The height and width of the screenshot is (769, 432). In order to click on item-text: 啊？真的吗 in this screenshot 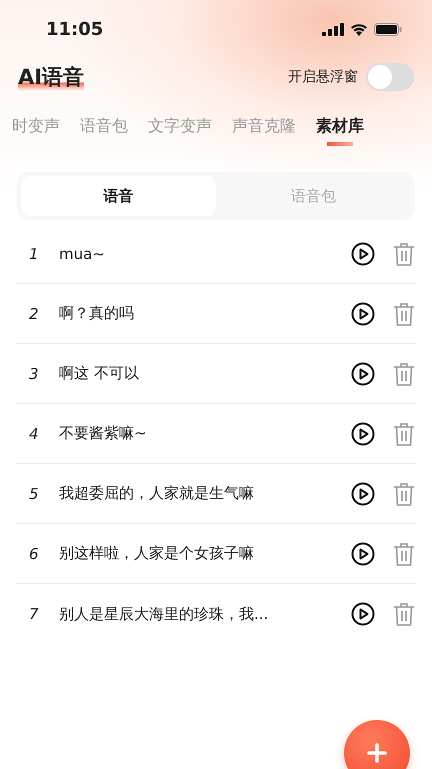, I will do `click(97, 313)`.